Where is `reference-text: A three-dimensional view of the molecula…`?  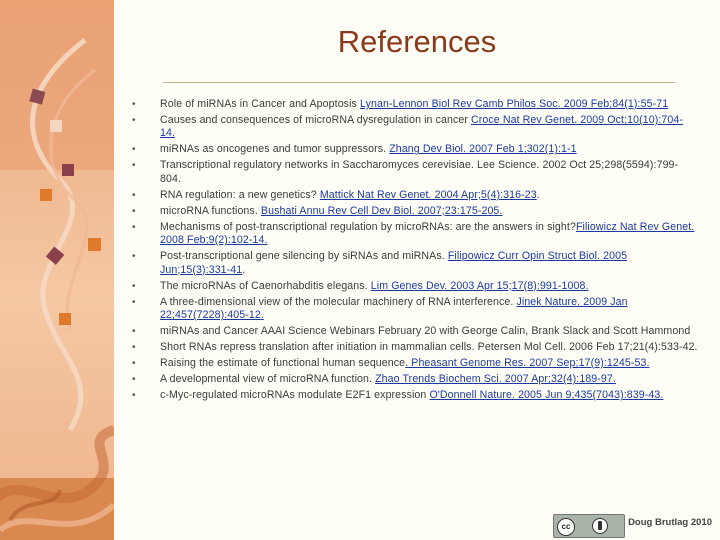
reference-text: A three-dimensional view of the molecula… is located at coordinates (338, 301).